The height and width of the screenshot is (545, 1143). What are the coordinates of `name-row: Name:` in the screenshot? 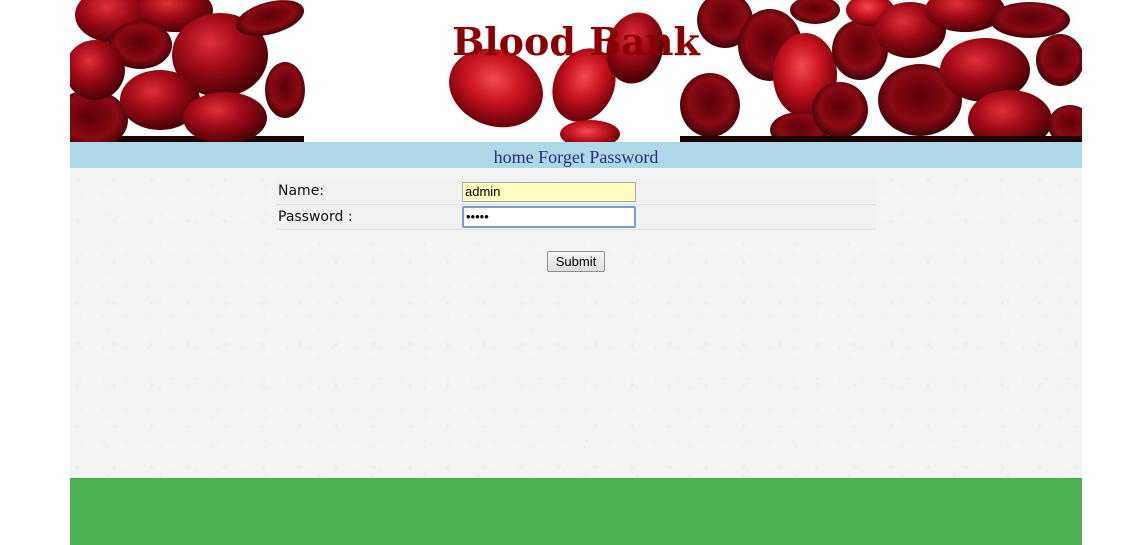 It's located at (576, 191).